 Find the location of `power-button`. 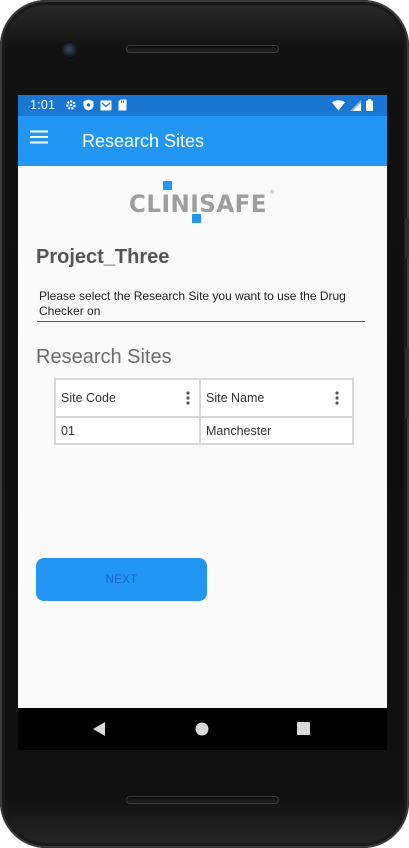

power-button is located at coordinates (407, 238).